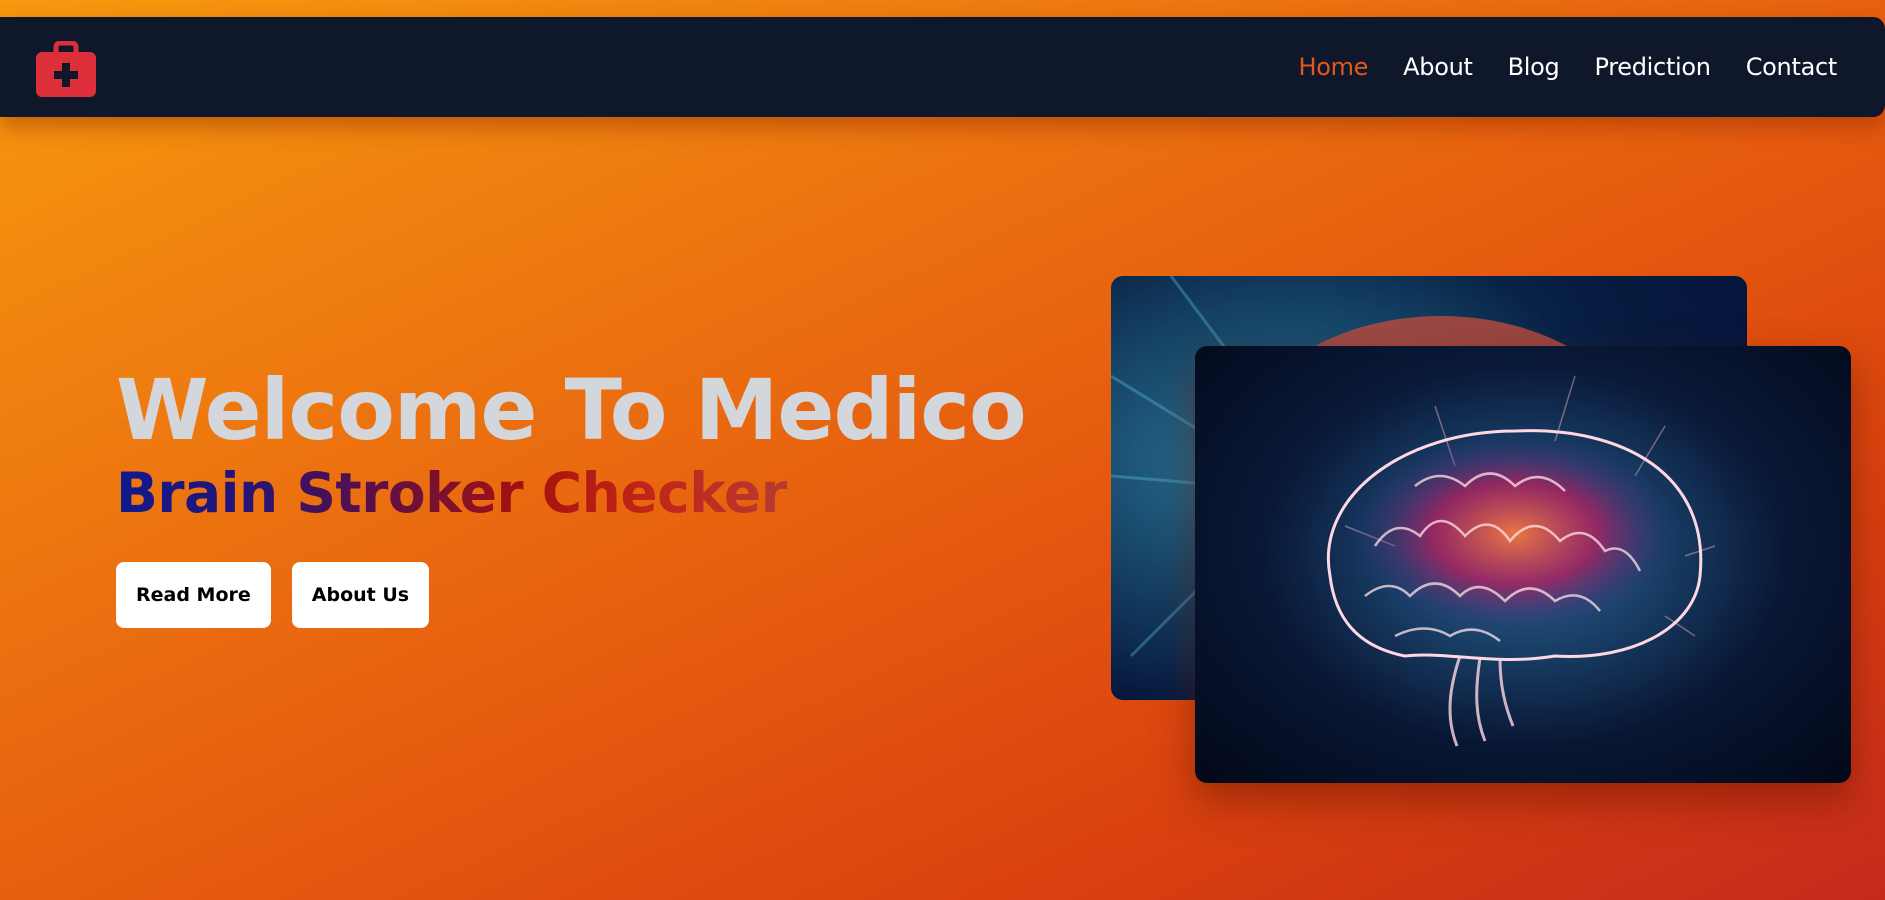  Describe the element at coordinates (1438, 67) in the screenshot. I see `nav-link-about: About` at that location.